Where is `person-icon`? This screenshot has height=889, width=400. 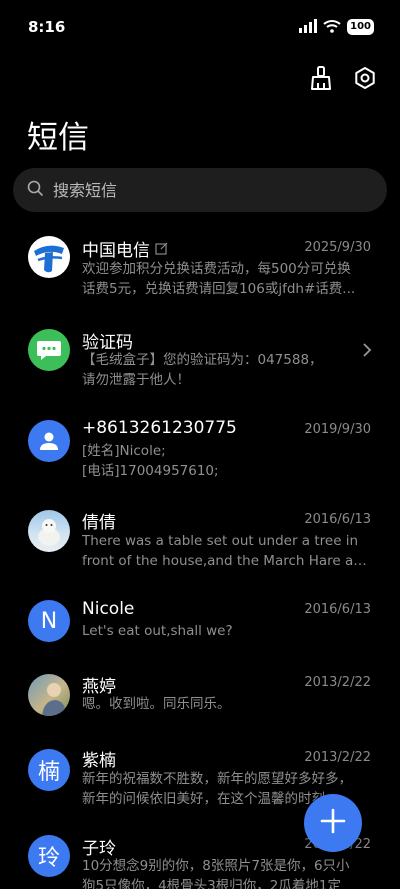 person-icon is located at coordinates (49, 441).